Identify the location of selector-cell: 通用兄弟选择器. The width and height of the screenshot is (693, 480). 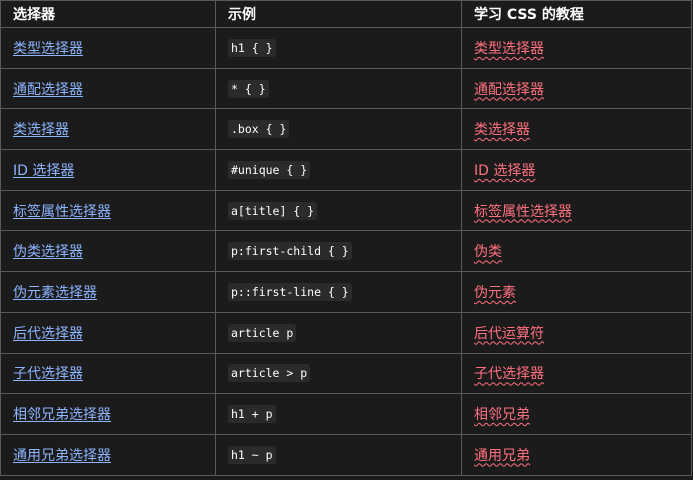
(108, 454).